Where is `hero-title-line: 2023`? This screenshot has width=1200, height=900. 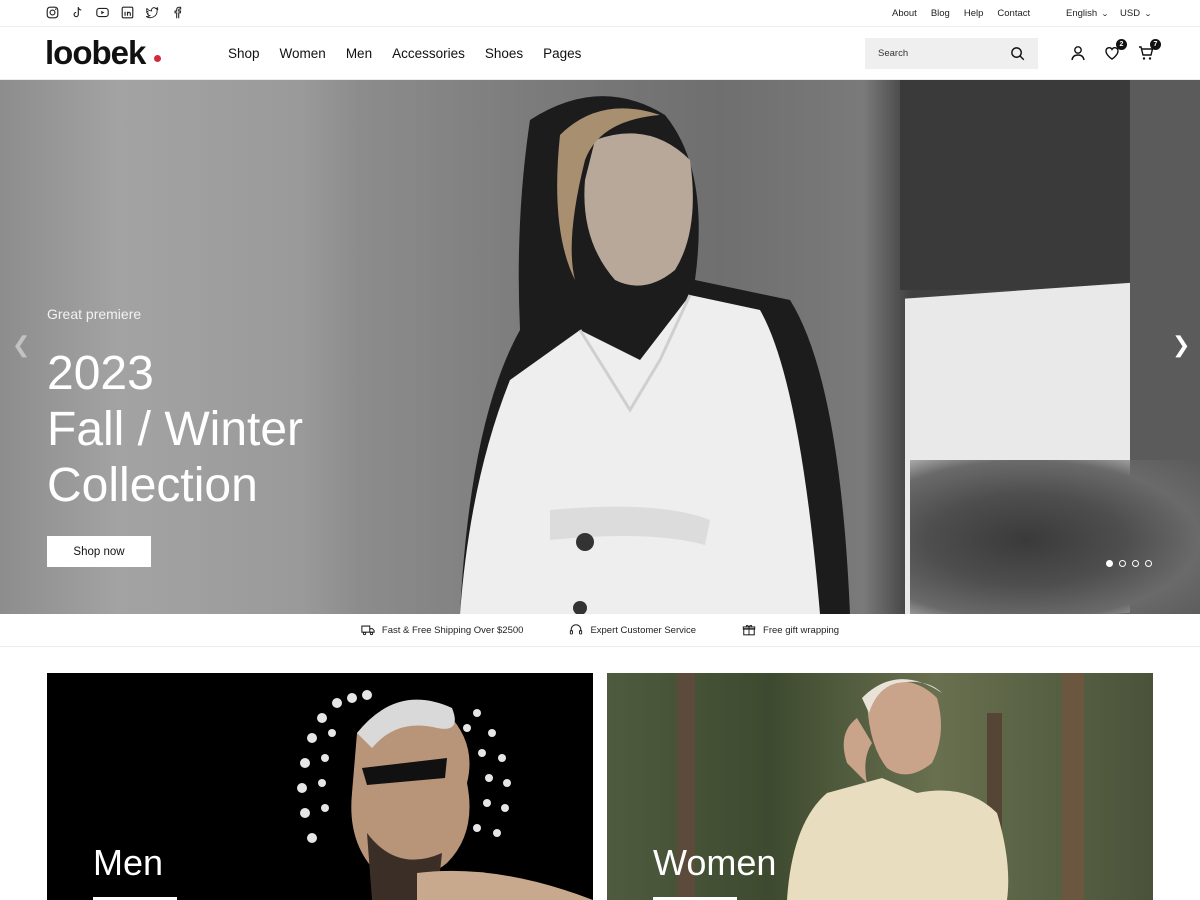 hero-title-line: 2023 is located at coordinates (100, 373).